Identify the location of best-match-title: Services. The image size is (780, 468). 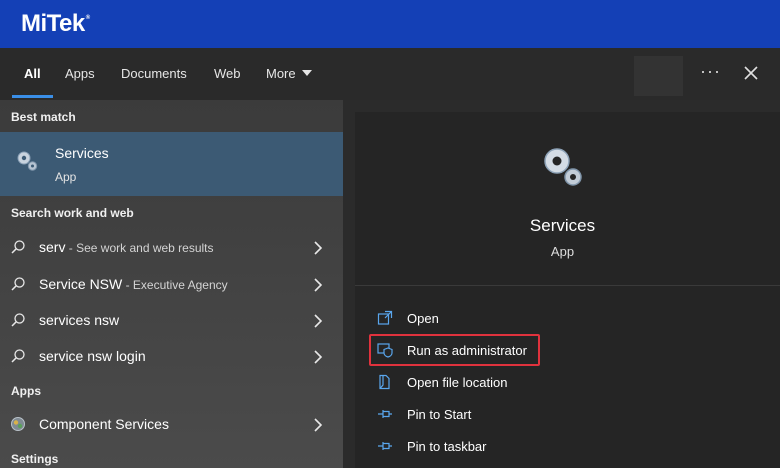
(82, 153).